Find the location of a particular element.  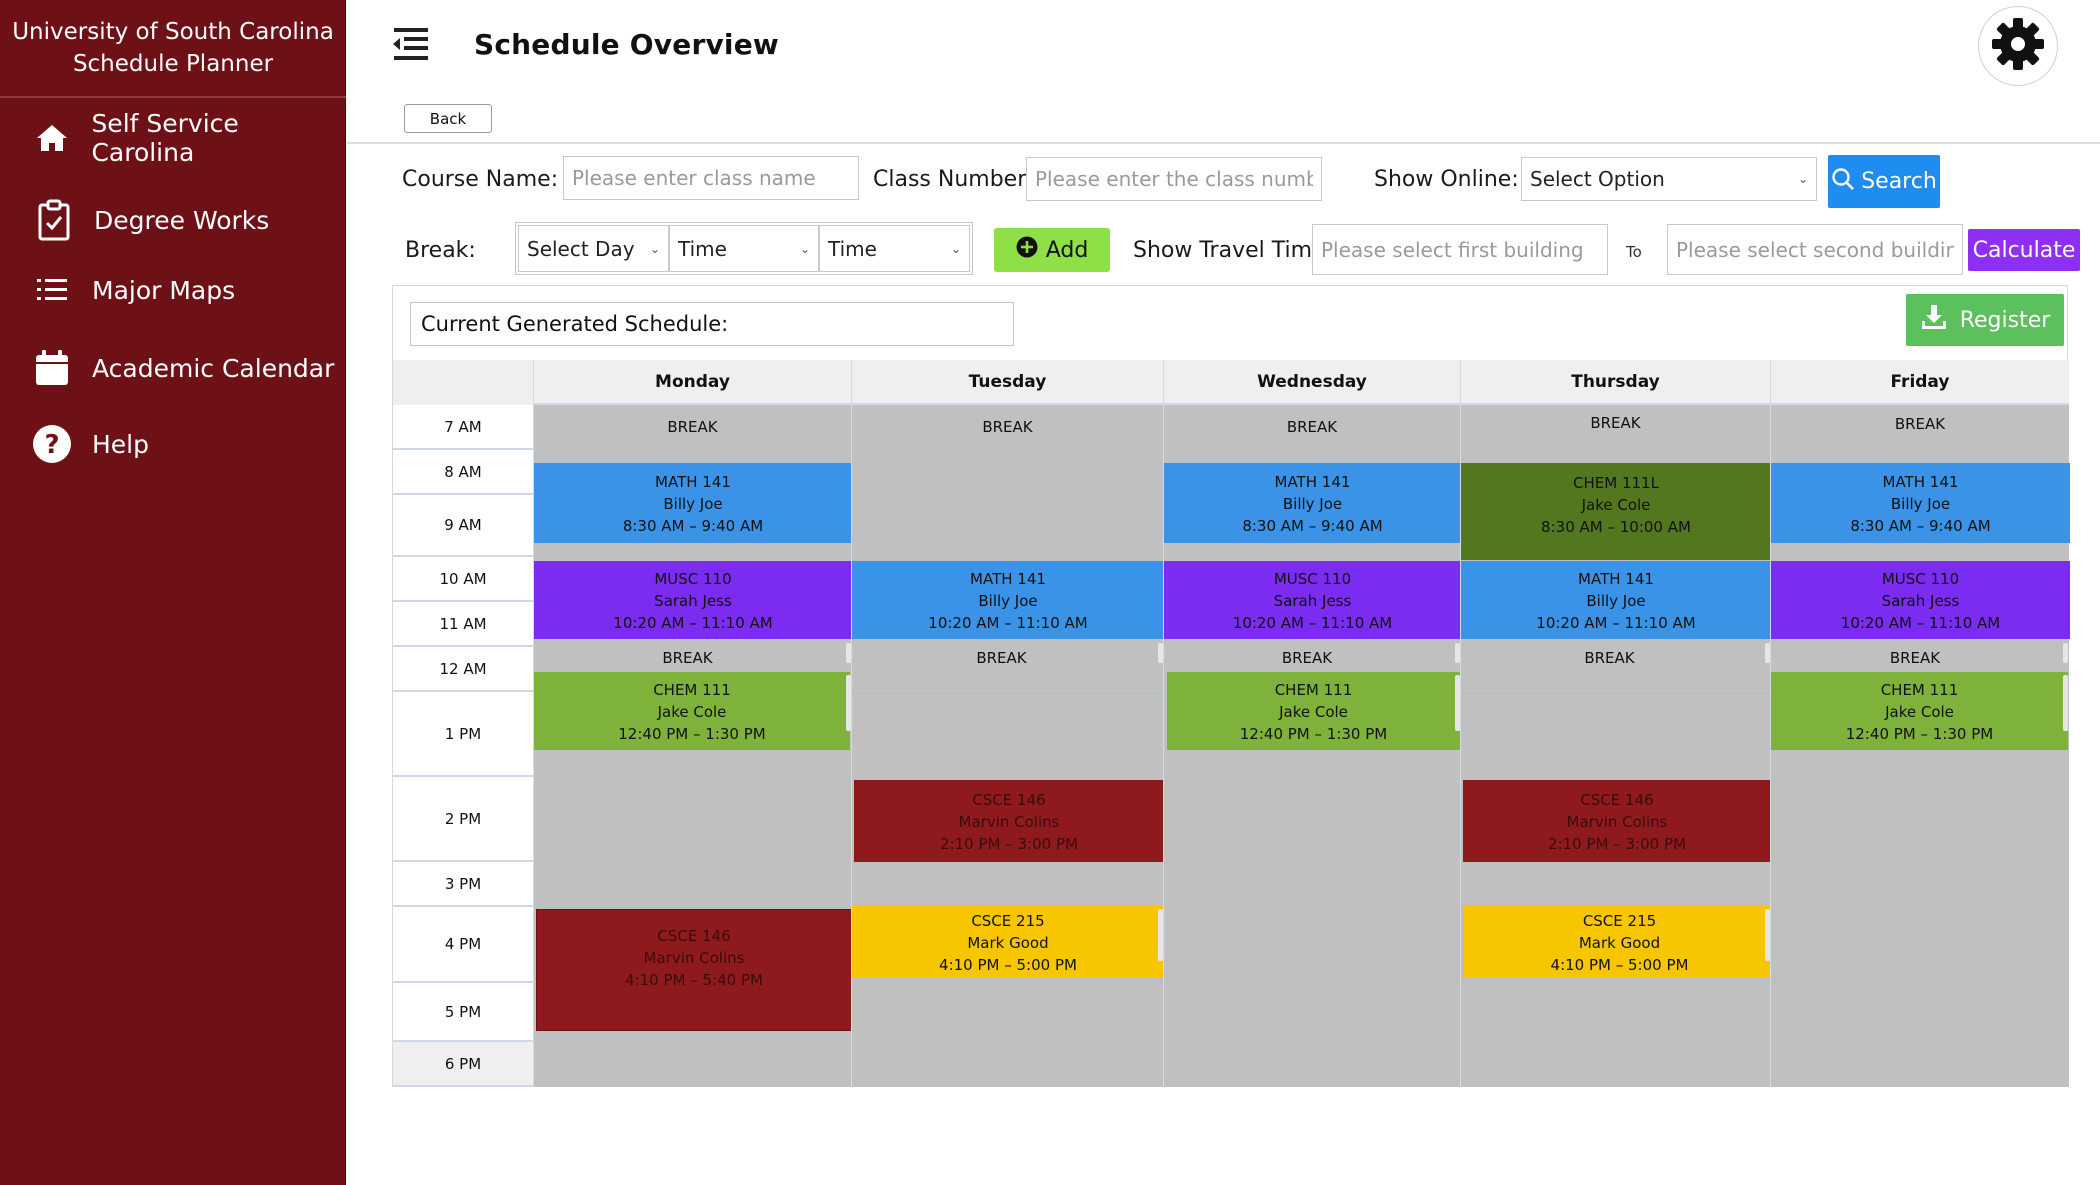

calculate-button: Calculate is located at coordinates (2024, 250).